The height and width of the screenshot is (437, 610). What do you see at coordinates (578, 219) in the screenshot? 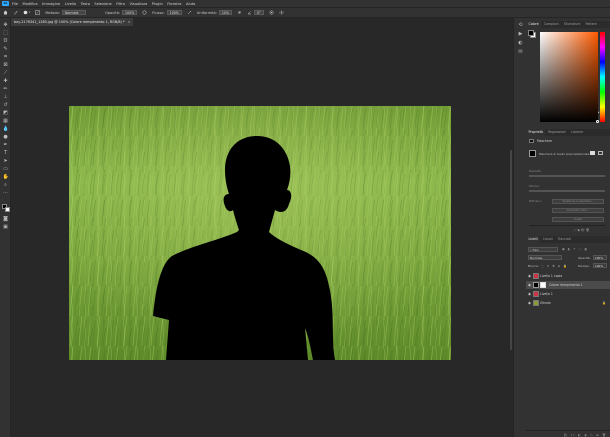
I see `invert-button: Inverti` at bounding box center [578, 219].